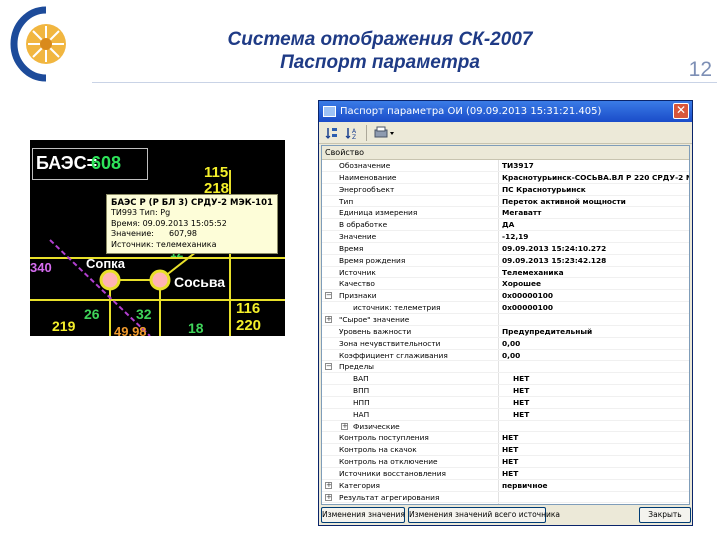  I want to click on title-line-2: Паспорт параметра, so click(380, 62).